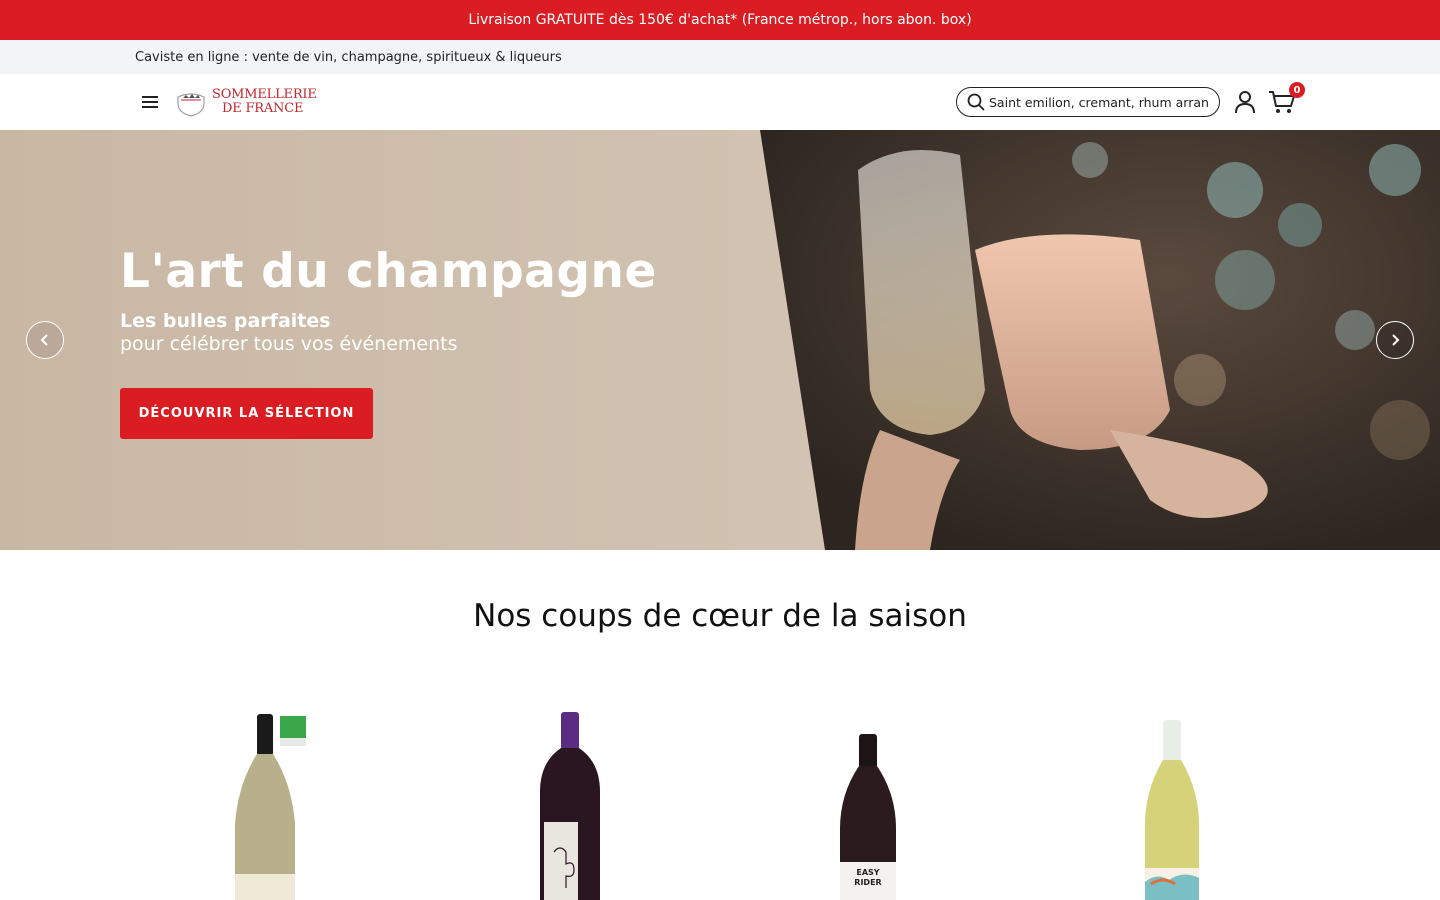  I want to click on carousel-next-button, so click(1395, 340).